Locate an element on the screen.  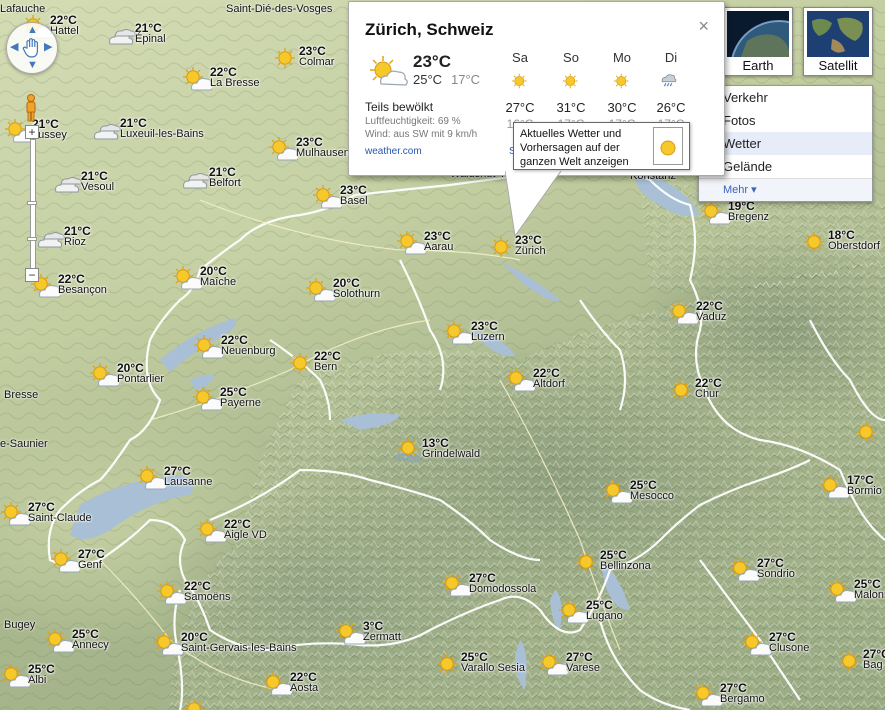
marker-place-name: Samoëns is located at coordinates (207, 597).